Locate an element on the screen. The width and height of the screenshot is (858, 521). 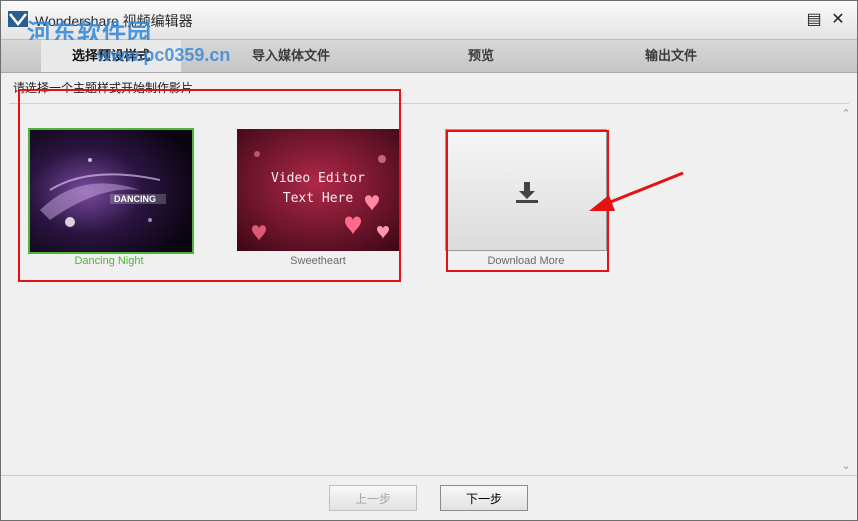
menu-icon: ▤ is located at coordinates (814, 20).